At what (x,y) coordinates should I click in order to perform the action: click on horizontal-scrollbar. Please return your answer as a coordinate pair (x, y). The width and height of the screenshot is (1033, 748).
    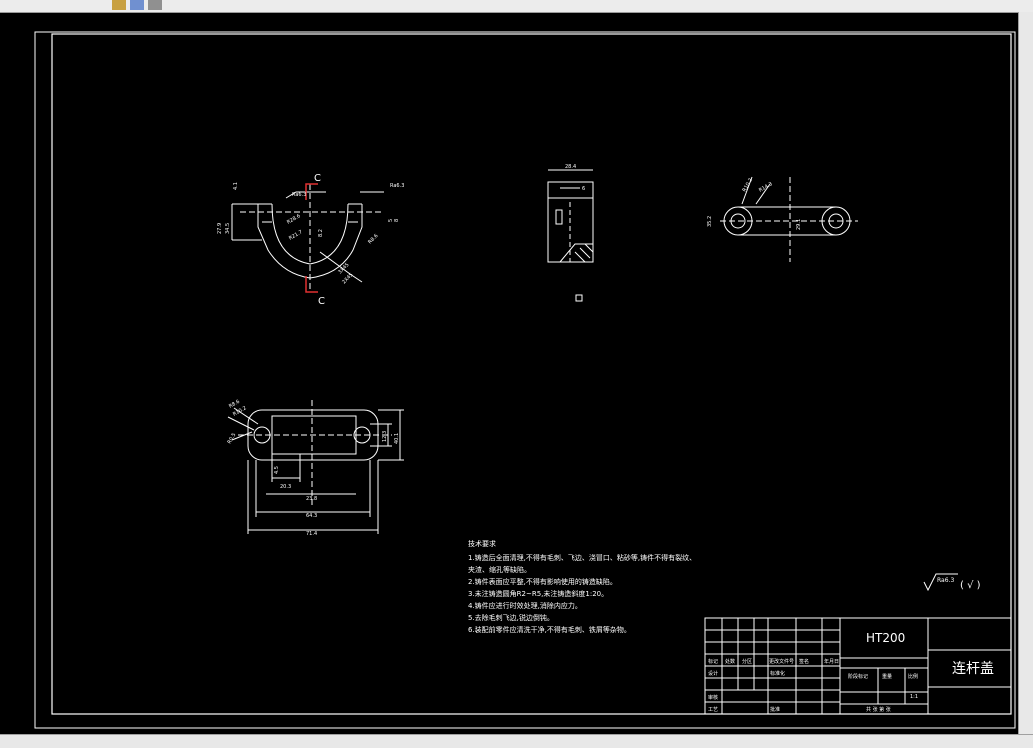
    Looking at the image, I should click on (516, 741).